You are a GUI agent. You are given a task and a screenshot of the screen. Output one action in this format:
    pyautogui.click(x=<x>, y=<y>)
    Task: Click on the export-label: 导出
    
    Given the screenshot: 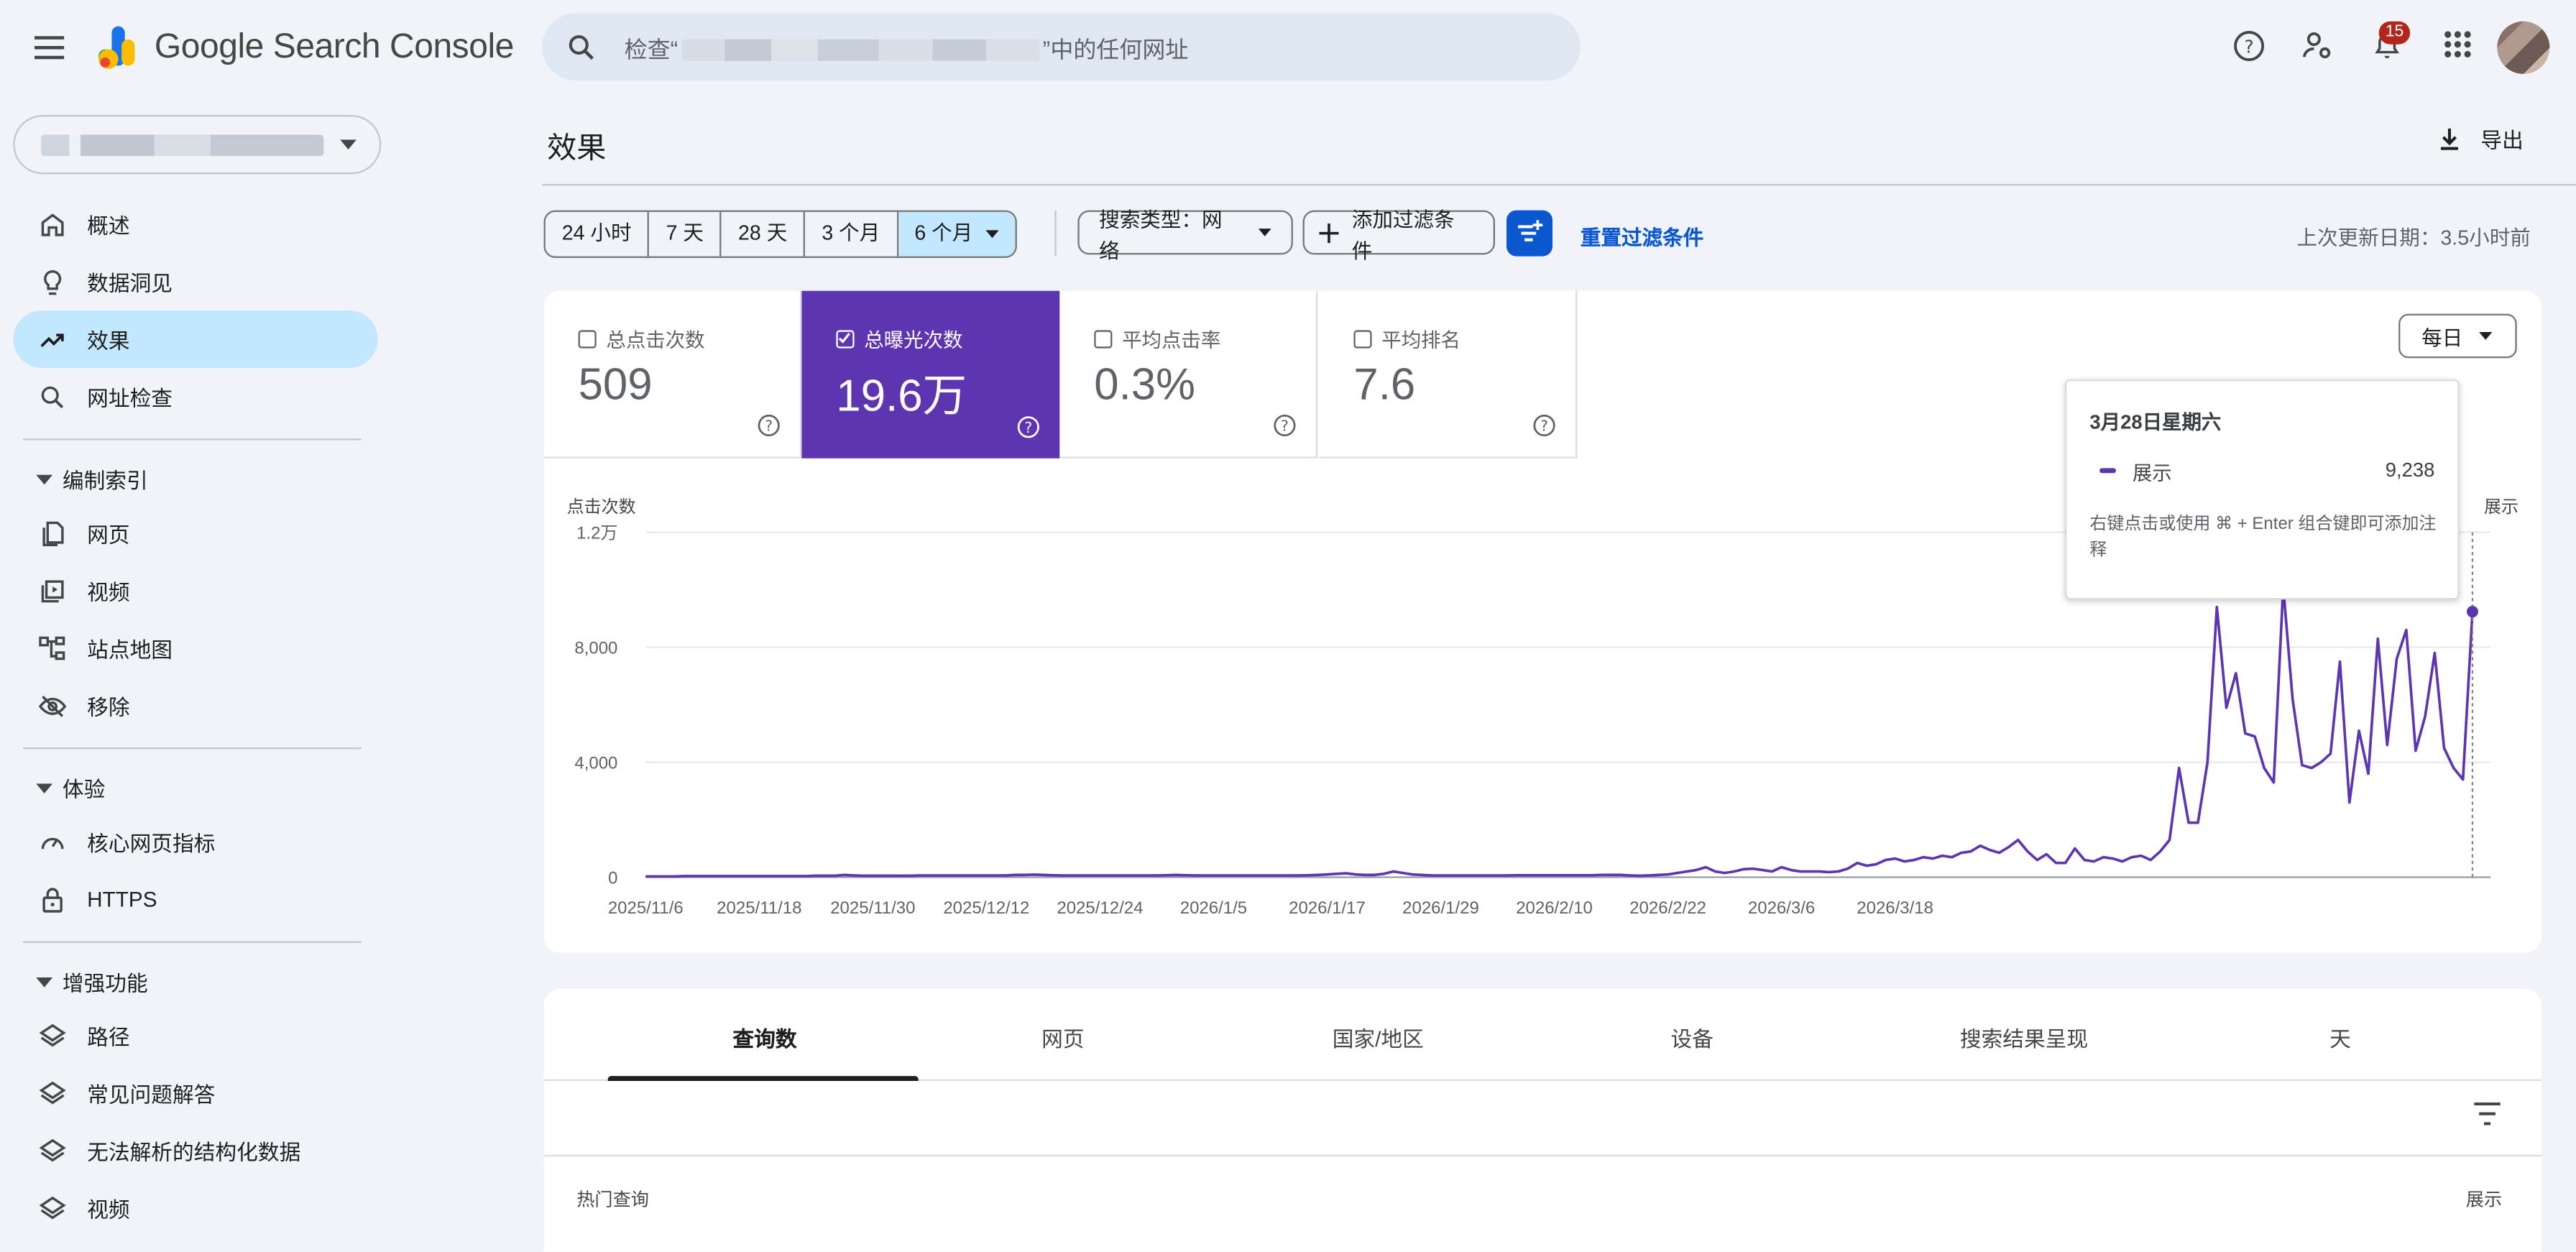 What is the action you would take?
    pyautogui.click(x=2502, y=140)
    